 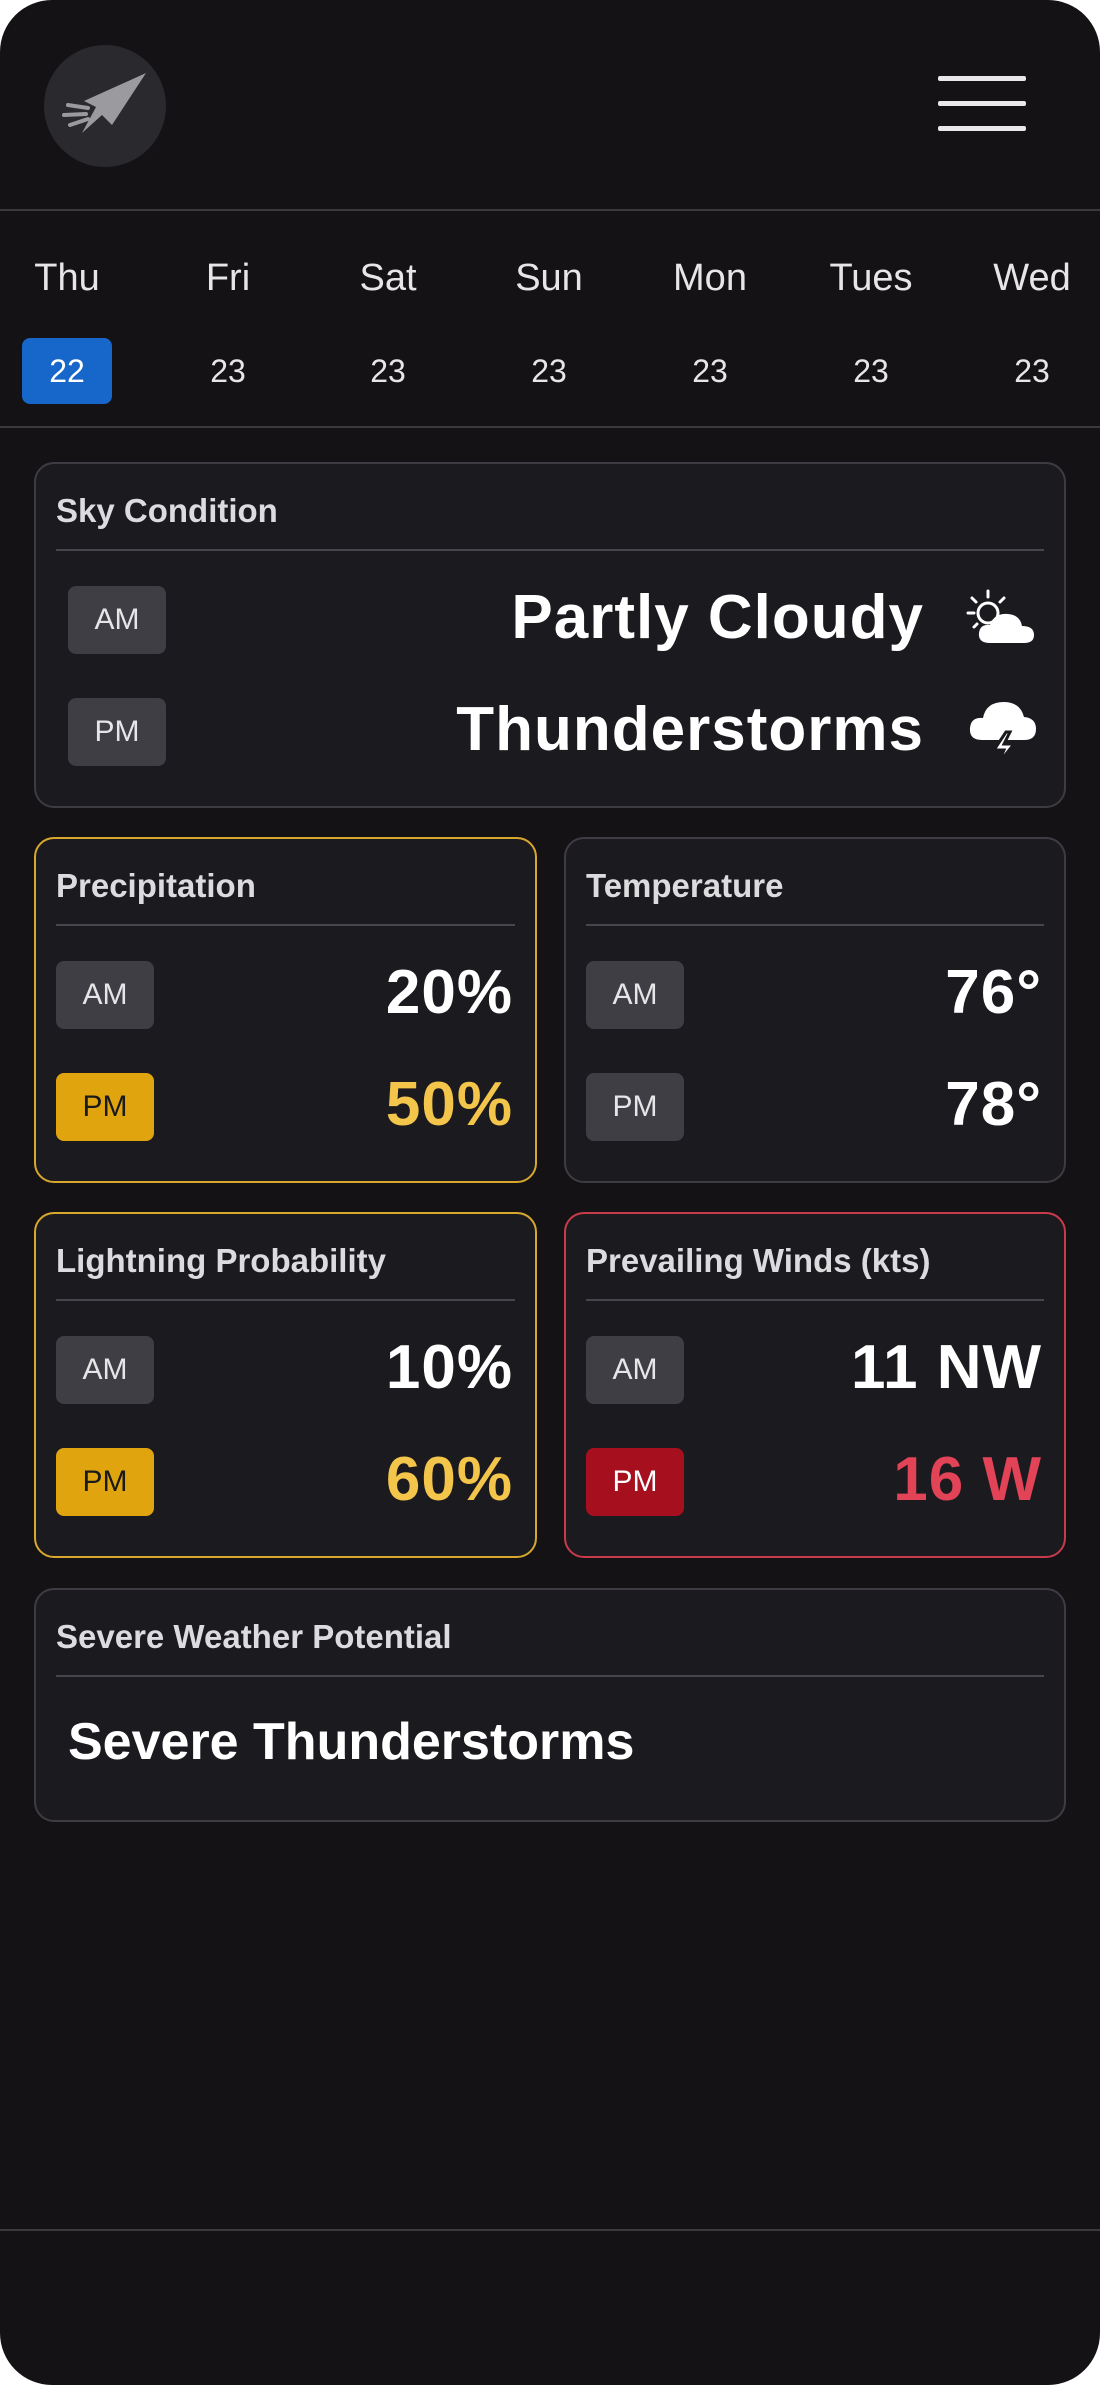 I want to click on card-title: Sky Condition, so click(x=167, y=510).